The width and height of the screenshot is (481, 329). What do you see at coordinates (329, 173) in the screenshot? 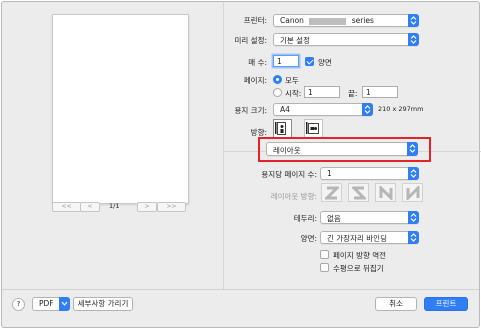
I see `pages-per-sheet-value: 1` at bounding box center [329, 173].